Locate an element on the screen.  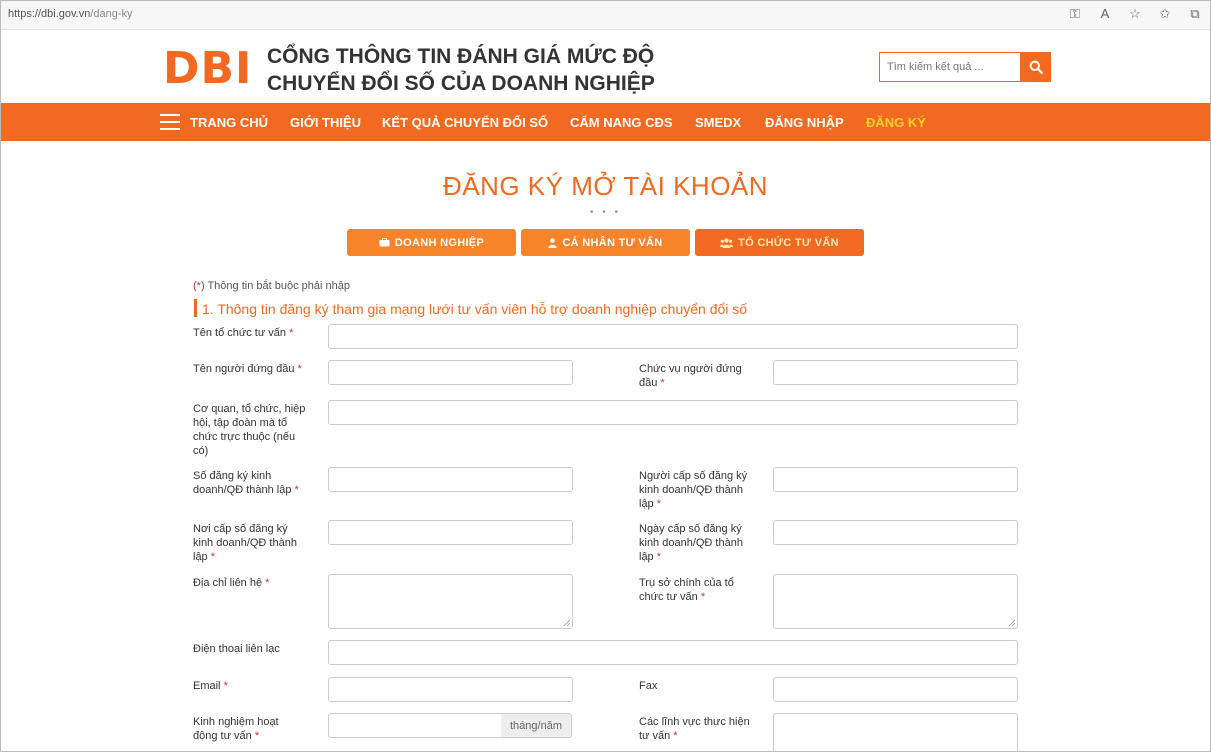
tab-business-label: DOANH NGHIỆP is located at coordinates (439, 242).